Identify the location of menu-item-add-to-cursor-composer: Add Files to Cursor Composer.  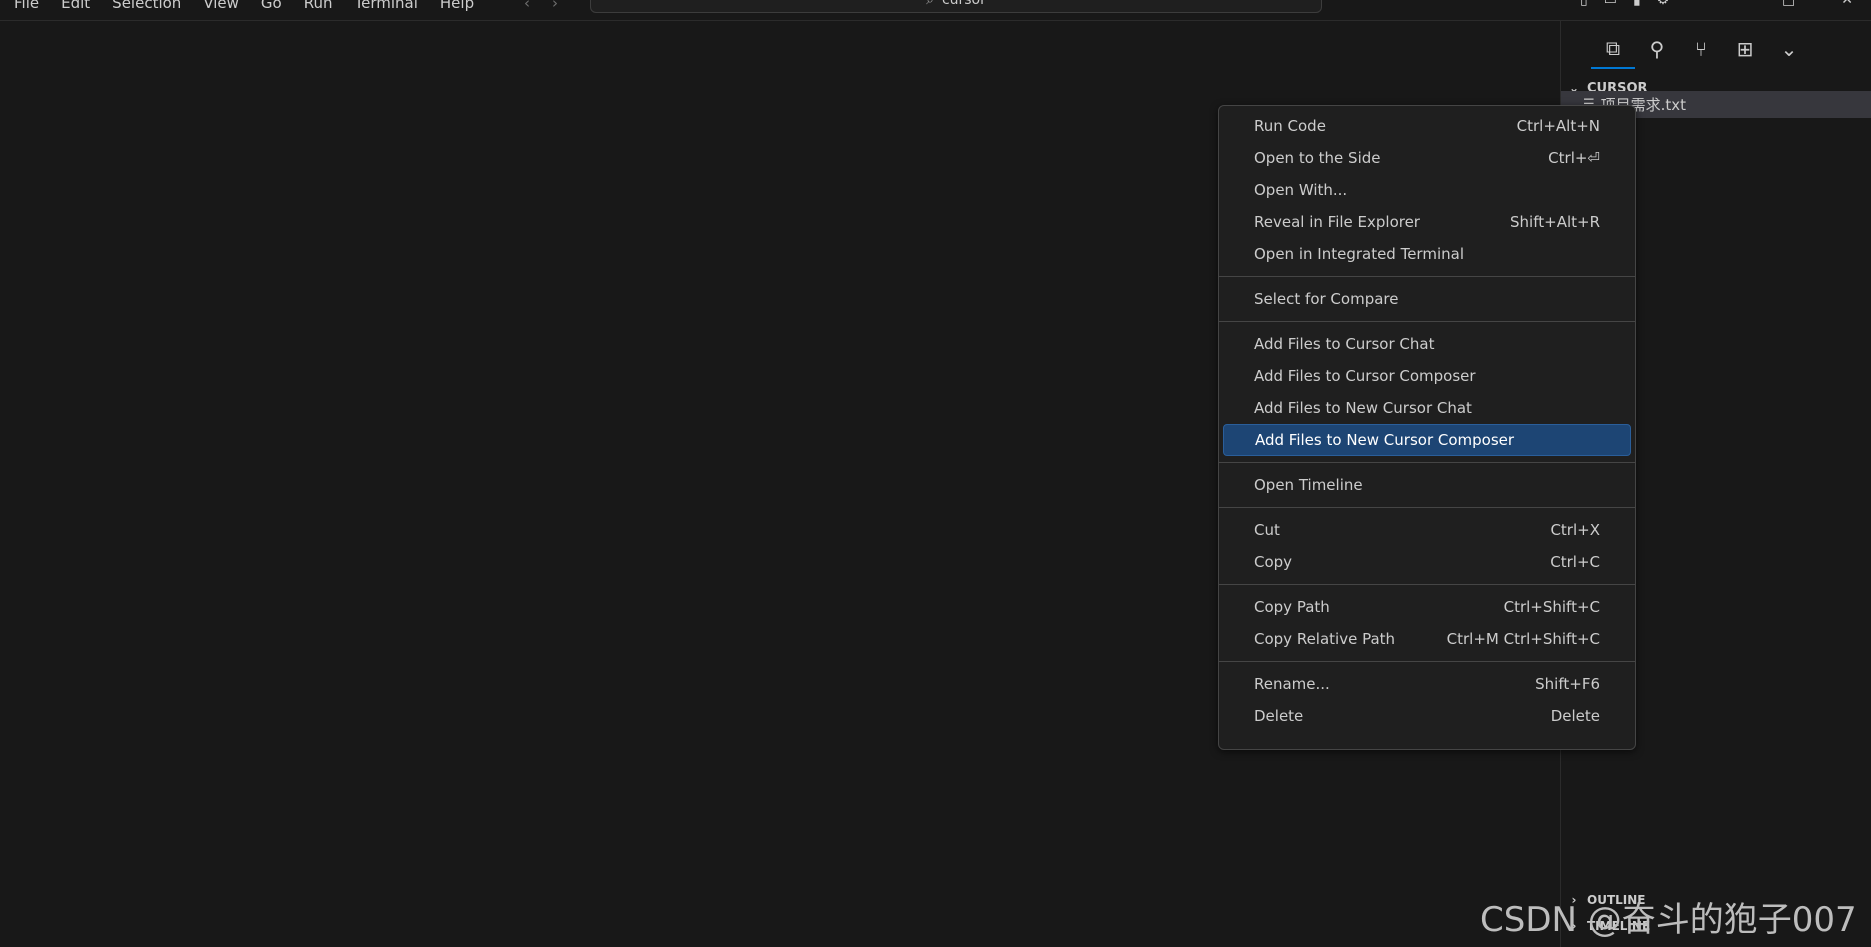
(1427, 376).